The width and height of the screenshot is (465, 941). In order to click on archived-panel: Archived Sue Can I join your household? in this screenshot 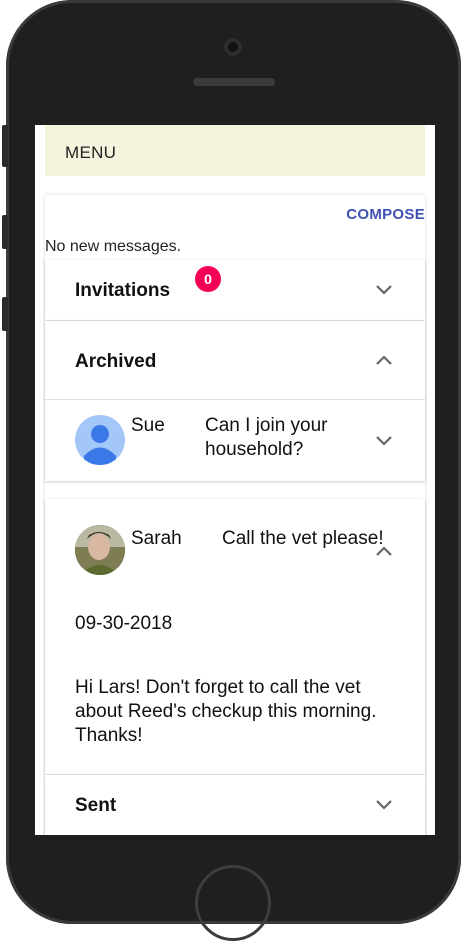, I will do `click(235, 401)`.